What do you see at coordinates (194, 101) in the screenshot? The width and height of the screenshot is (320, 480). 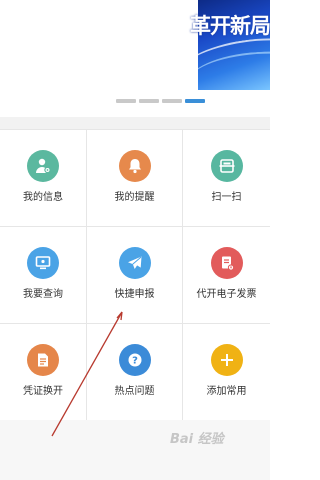 I see `pager-dot-active` at bounding box center [194, 101].